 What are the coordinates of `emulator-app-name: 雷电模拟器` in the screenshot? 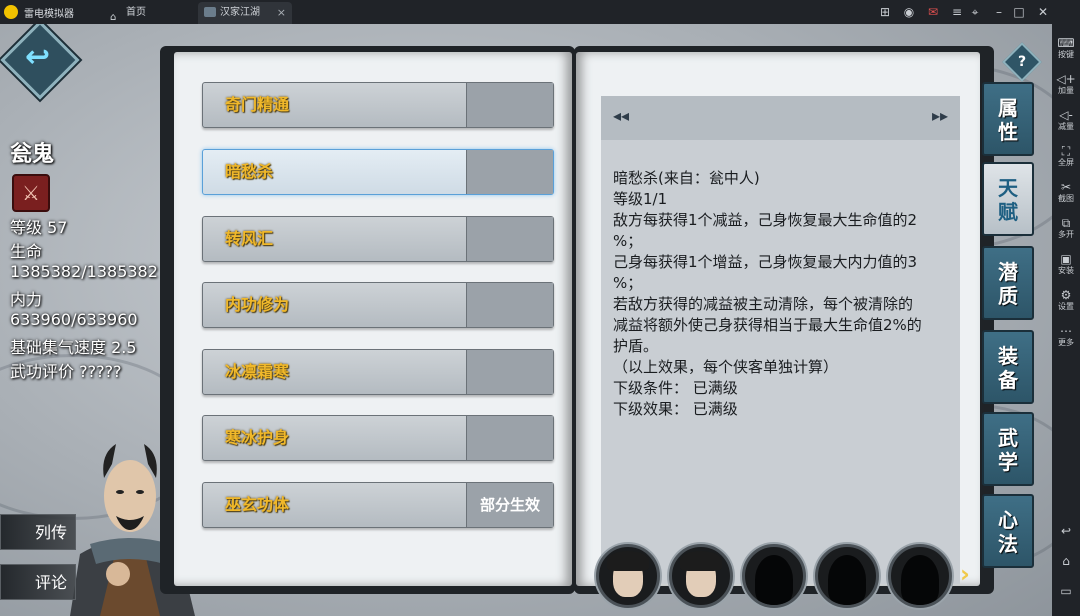 It's located at (49, 14).